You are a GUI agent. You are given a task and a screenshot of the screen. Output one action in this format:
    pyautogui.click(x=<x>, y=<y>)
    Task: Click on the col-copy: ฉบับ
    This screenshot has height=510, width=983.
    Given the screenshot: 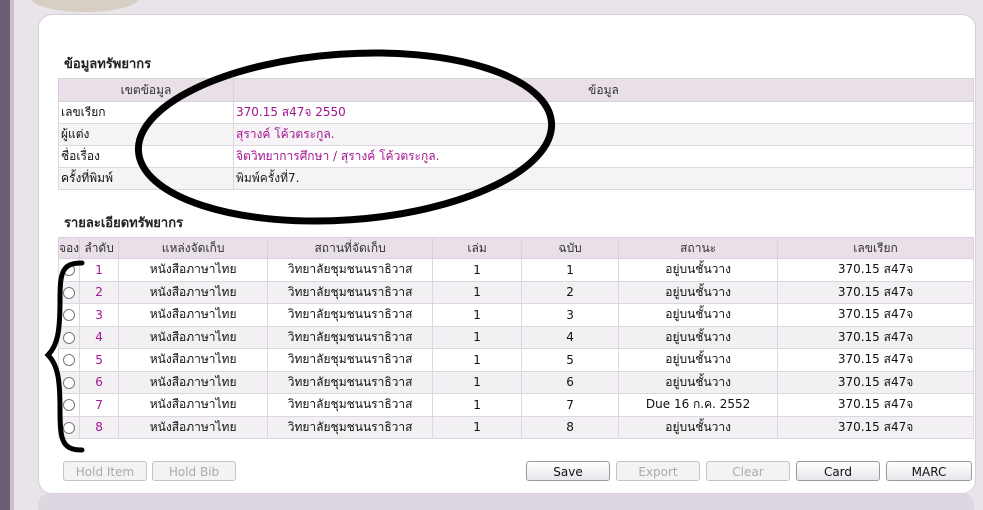 What is the action you would take?
    pyautogui.click(x=570, y=248)
    